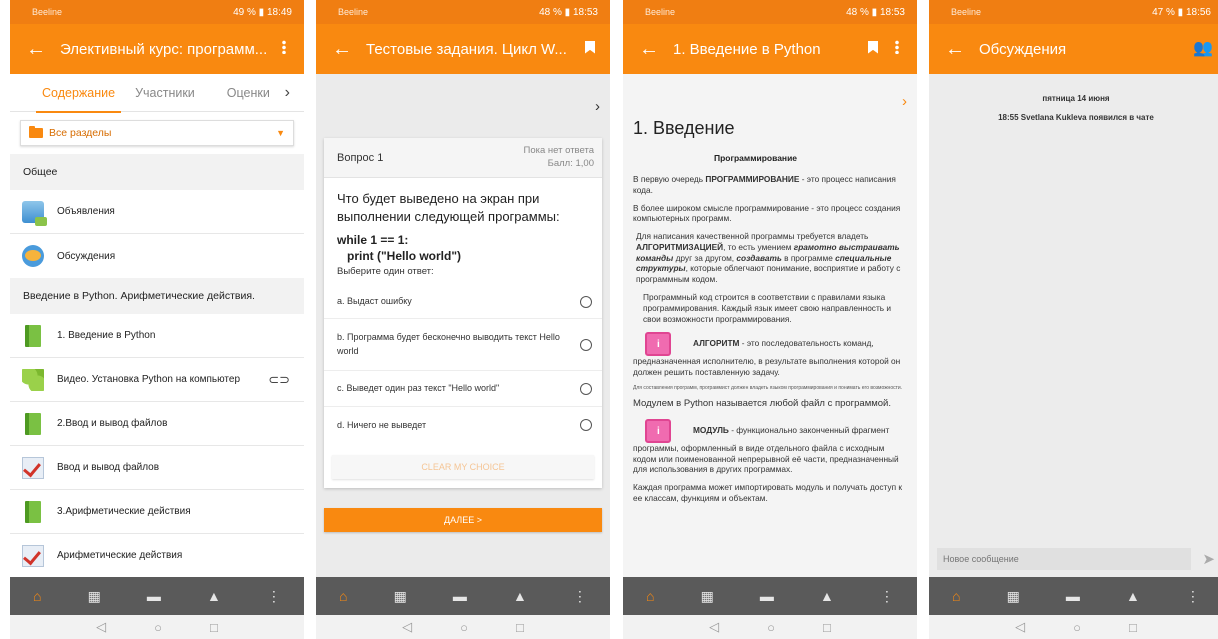 The height and width of the screenshot is (639, 1218). I want to click on send-icon: ➤, so click(1203, 559).